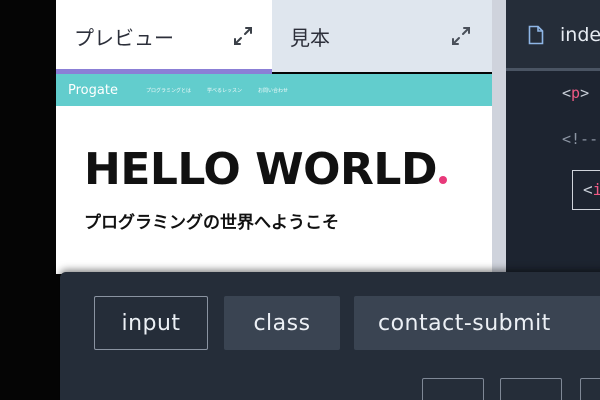 The image size is (600, 400). I want to click on tab-sample: 見本, so click(382, 36).